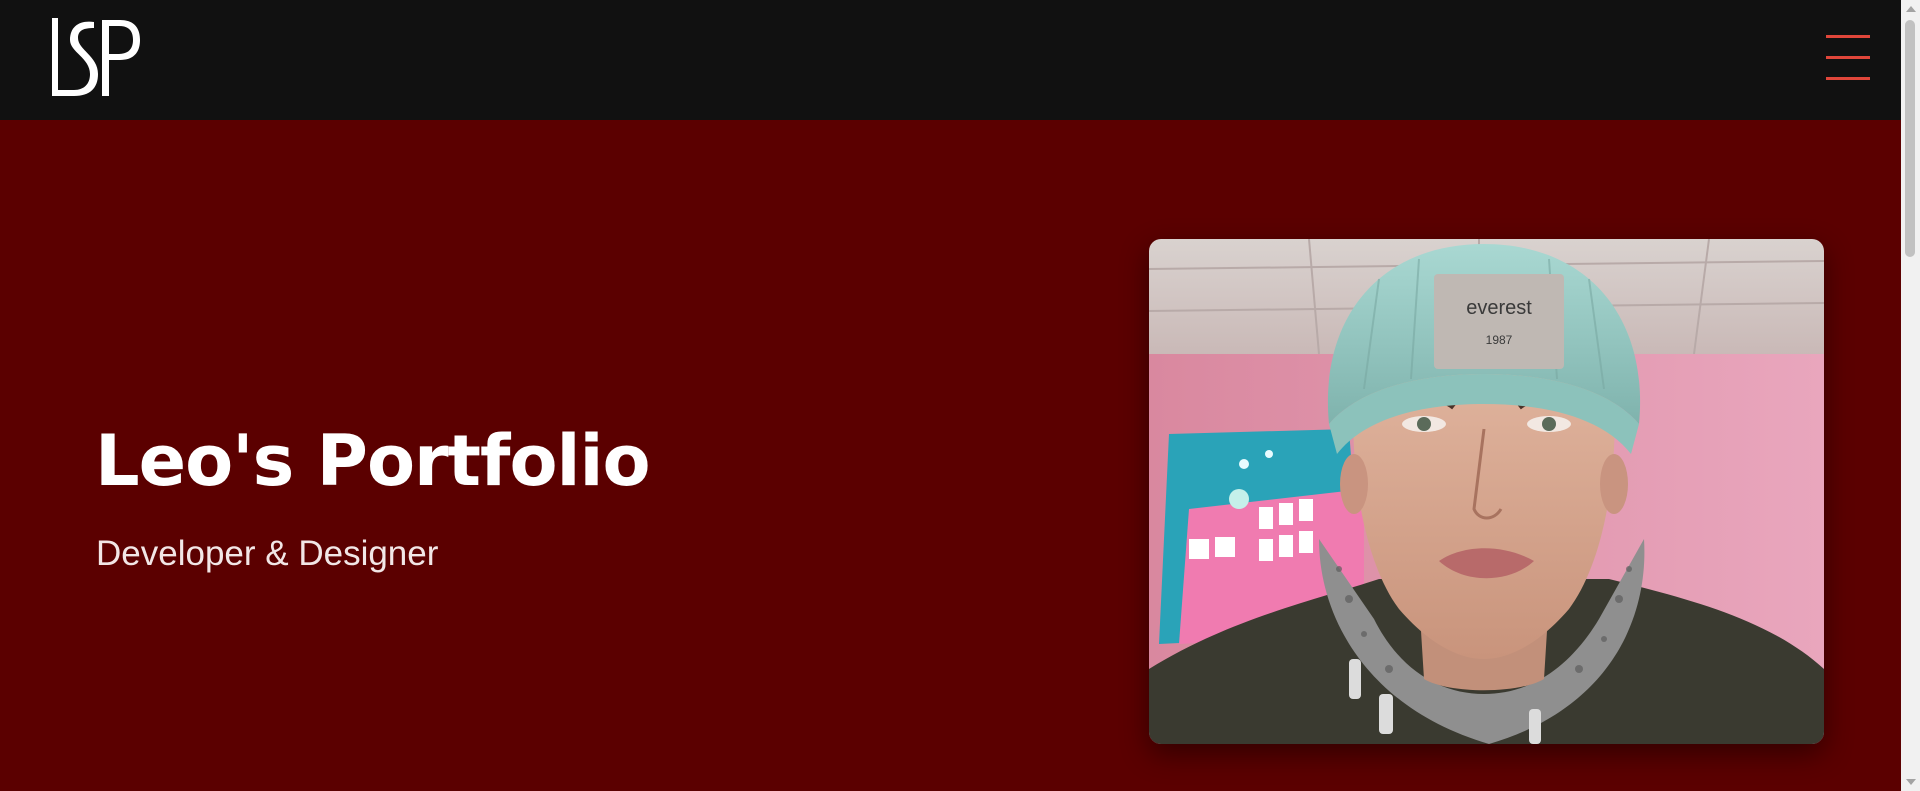 Image resolution: width=1920 pixels, height=791 pixels. Describe the element at coordinates (1499, 340) in the screenshot. I see `beanie-label-year: 1987` at that location.